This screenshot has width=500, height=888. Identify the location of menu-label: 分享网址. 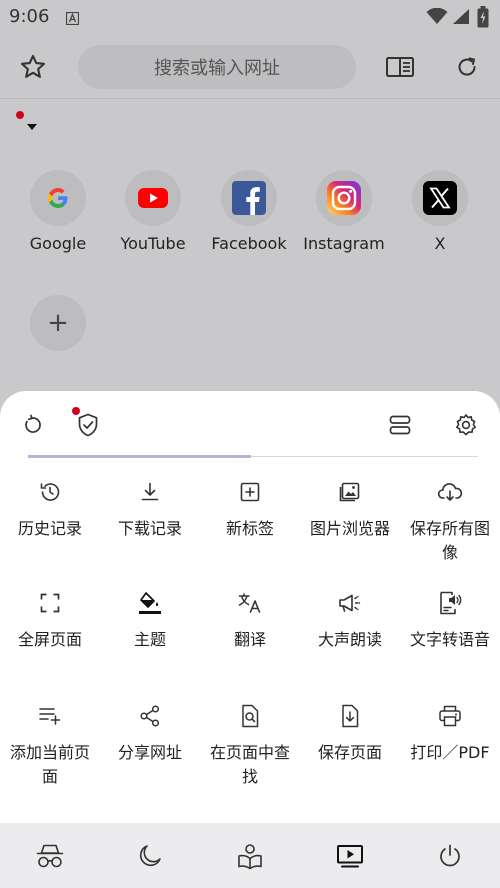
(149, 752).